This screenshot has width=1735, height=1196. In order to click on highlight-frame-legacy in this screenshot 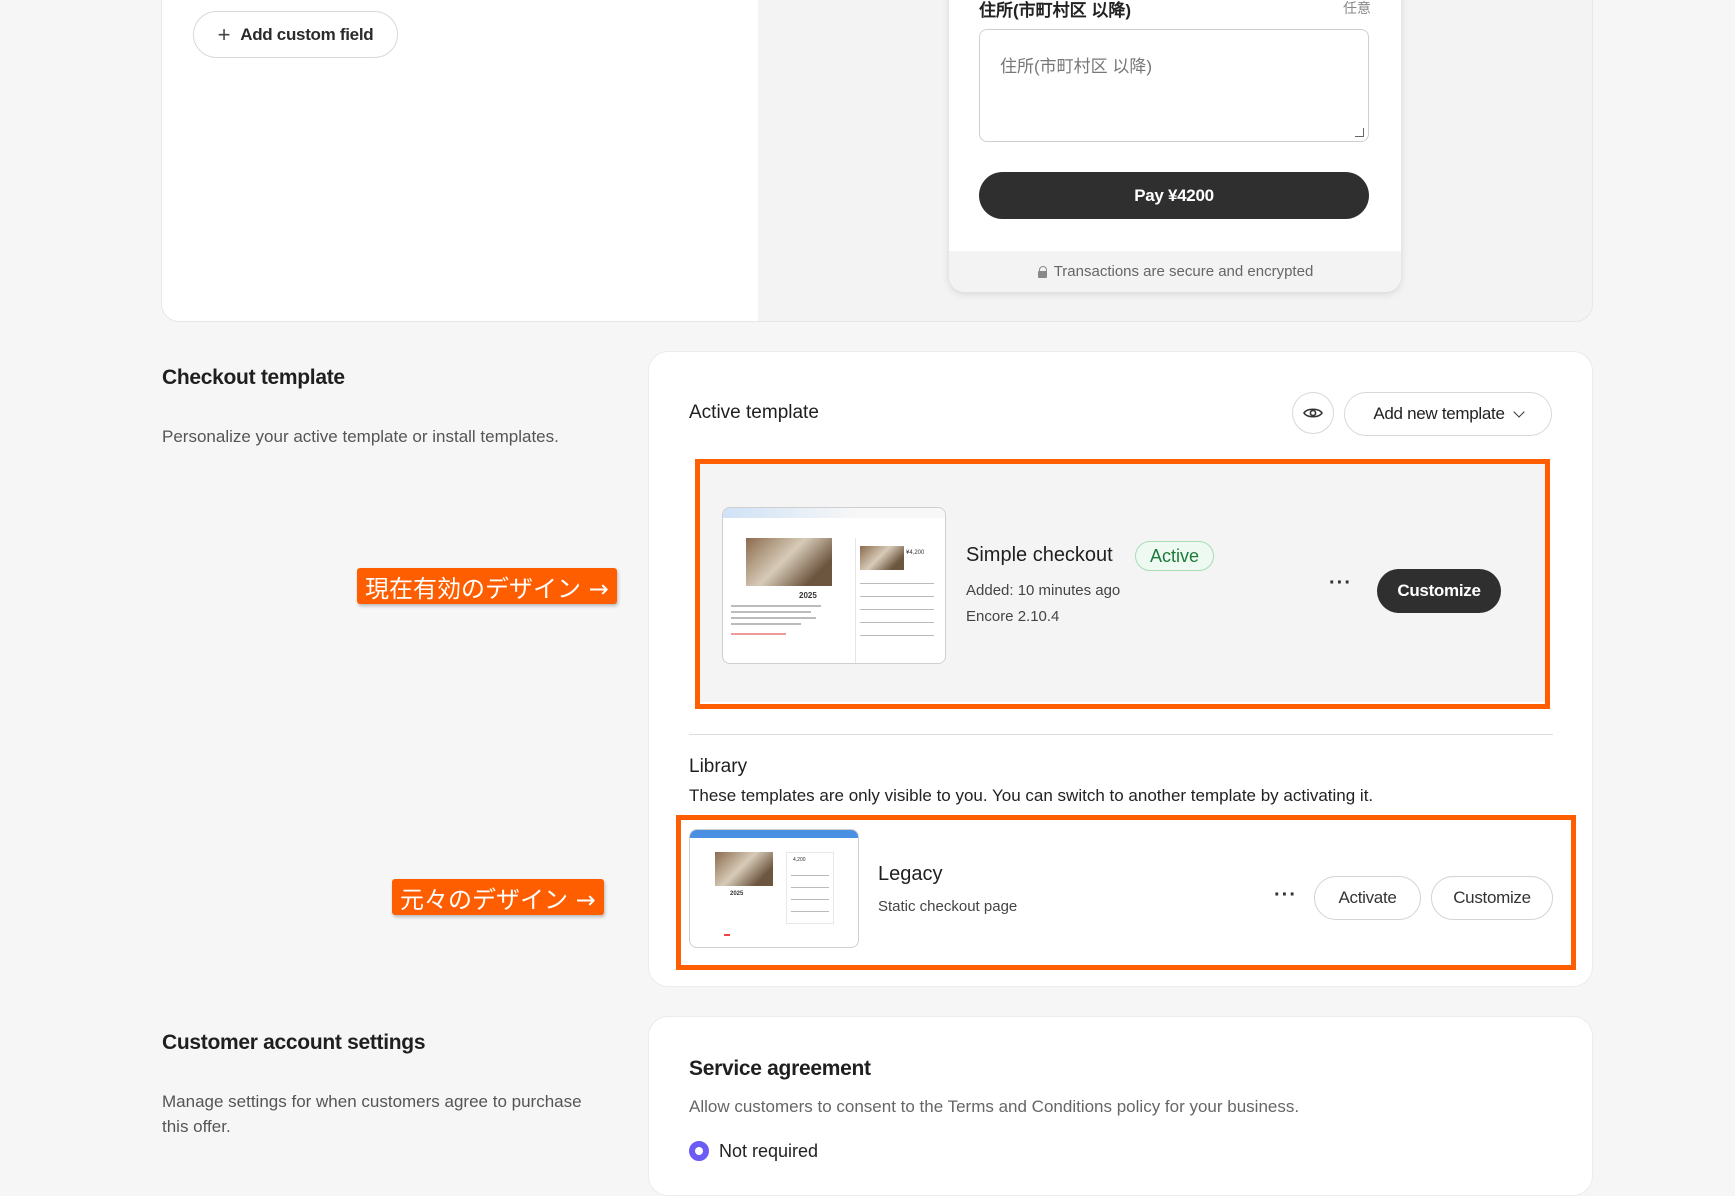, I will do `click(1126, 892)`.